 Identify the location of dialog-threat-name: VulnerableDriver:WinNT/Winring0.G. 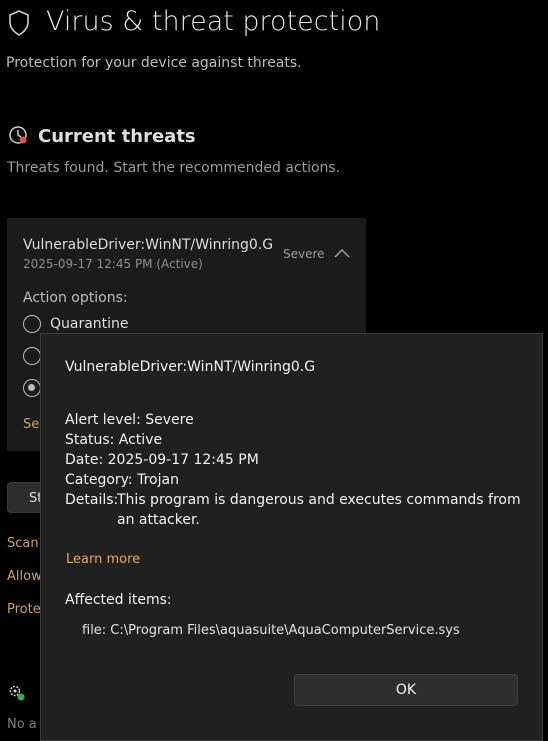
(190, 367).